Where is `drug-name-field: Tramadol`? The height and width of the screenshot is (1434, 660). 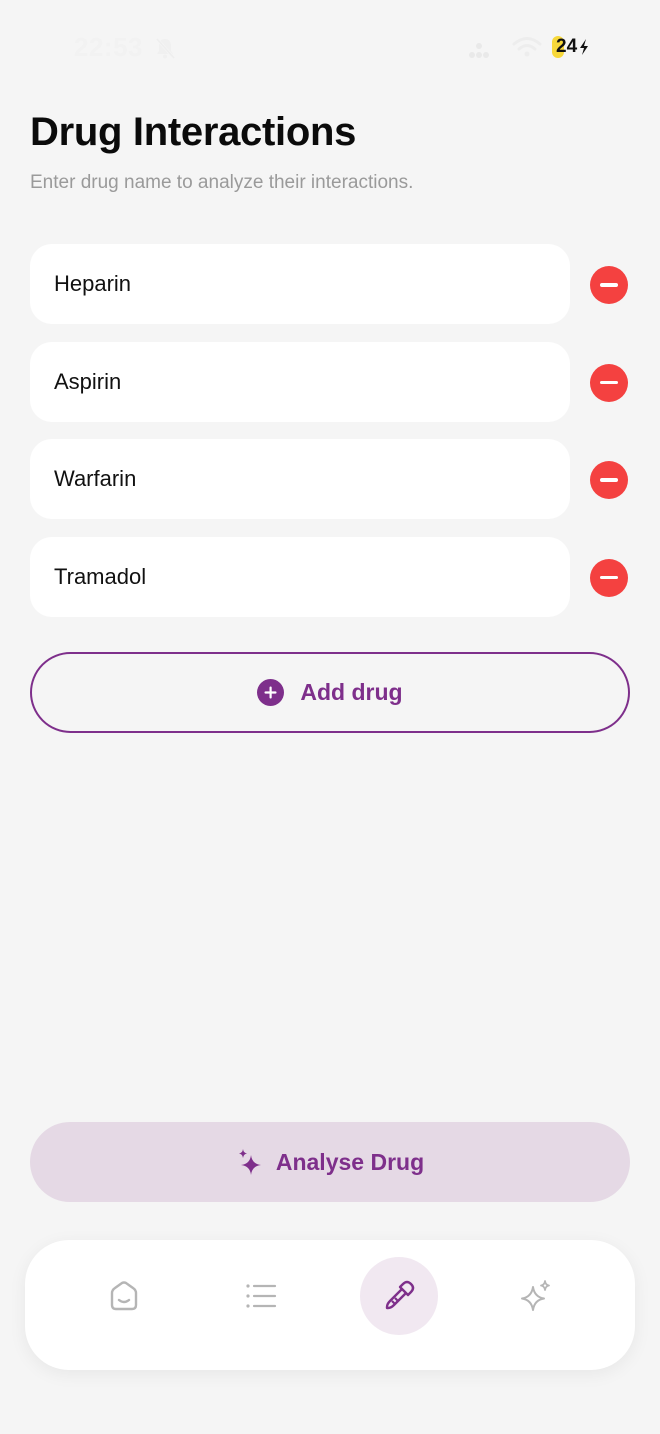
drug-name-field: Tramadol is located at coordinates (300, 576).